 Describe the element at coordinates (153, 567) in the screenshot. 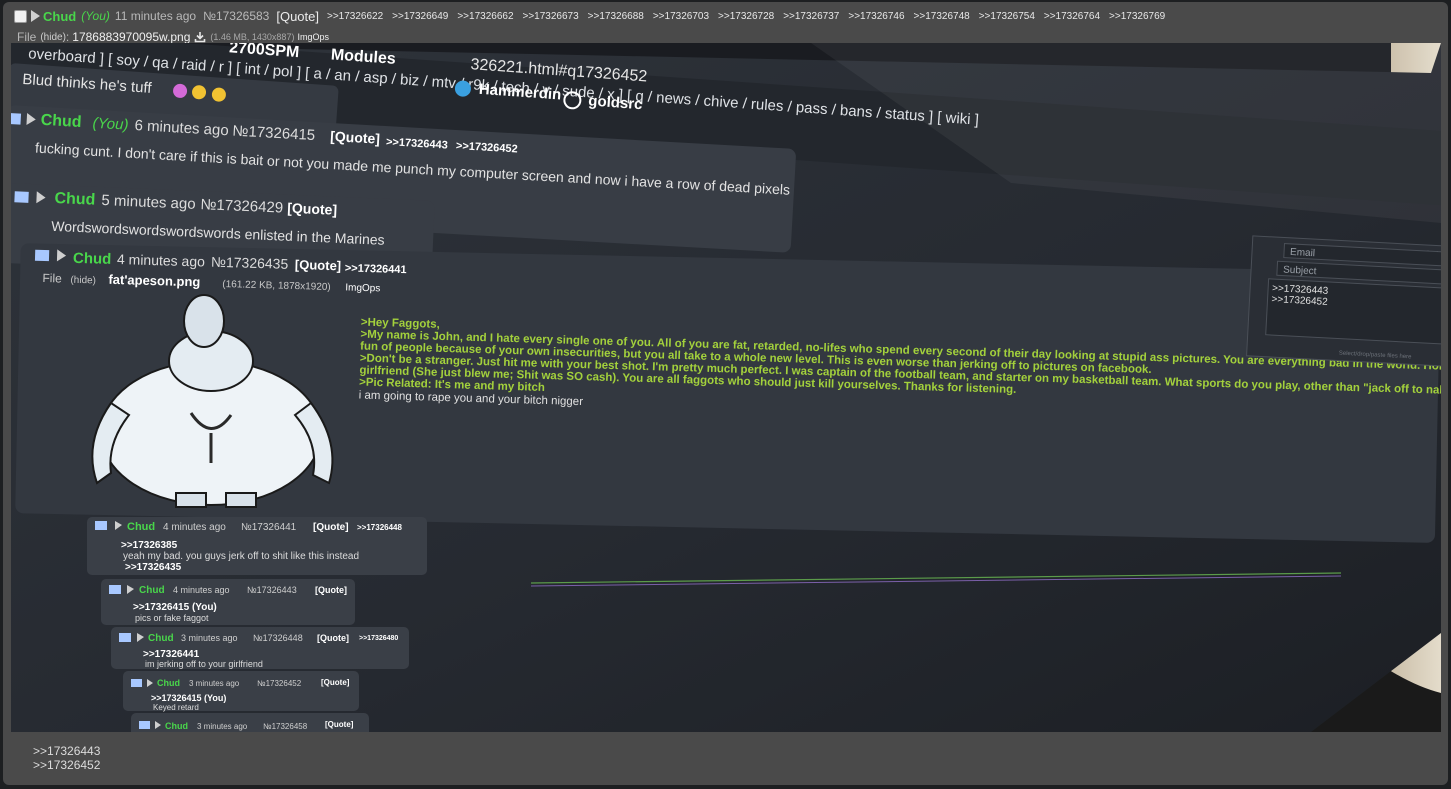

I see `screen-post-line: >>17326435` at that location.